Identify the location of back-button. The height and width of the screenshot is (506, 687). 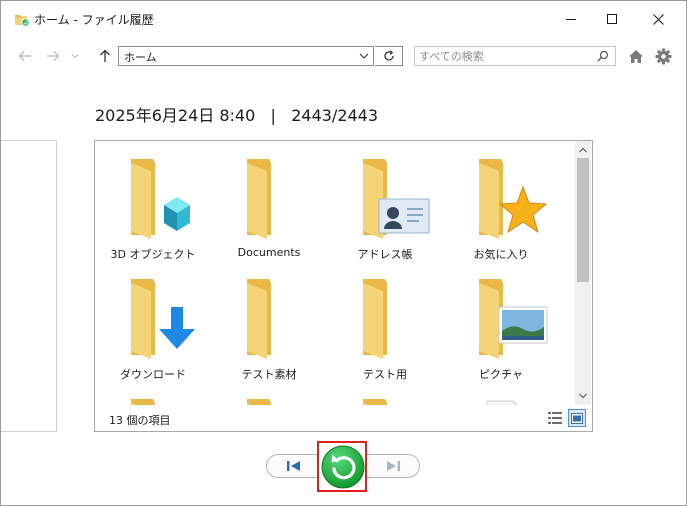
(25, 56).